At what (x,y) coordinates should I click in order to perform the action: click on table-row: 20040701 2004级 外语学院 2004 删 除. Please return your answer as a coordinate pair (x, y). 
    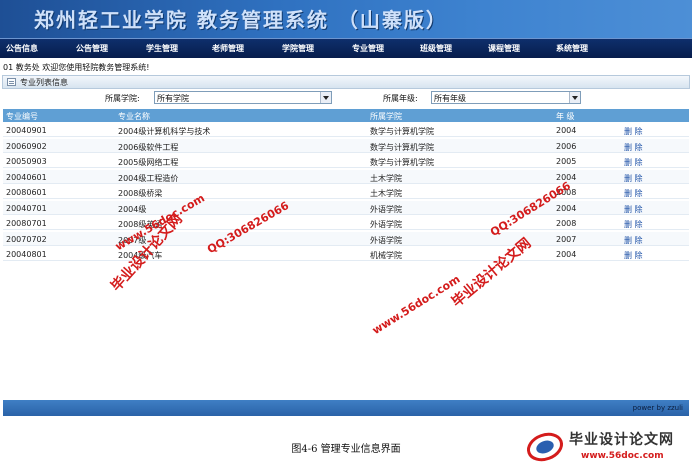
    Looking at the image, I should click on (346, 207).